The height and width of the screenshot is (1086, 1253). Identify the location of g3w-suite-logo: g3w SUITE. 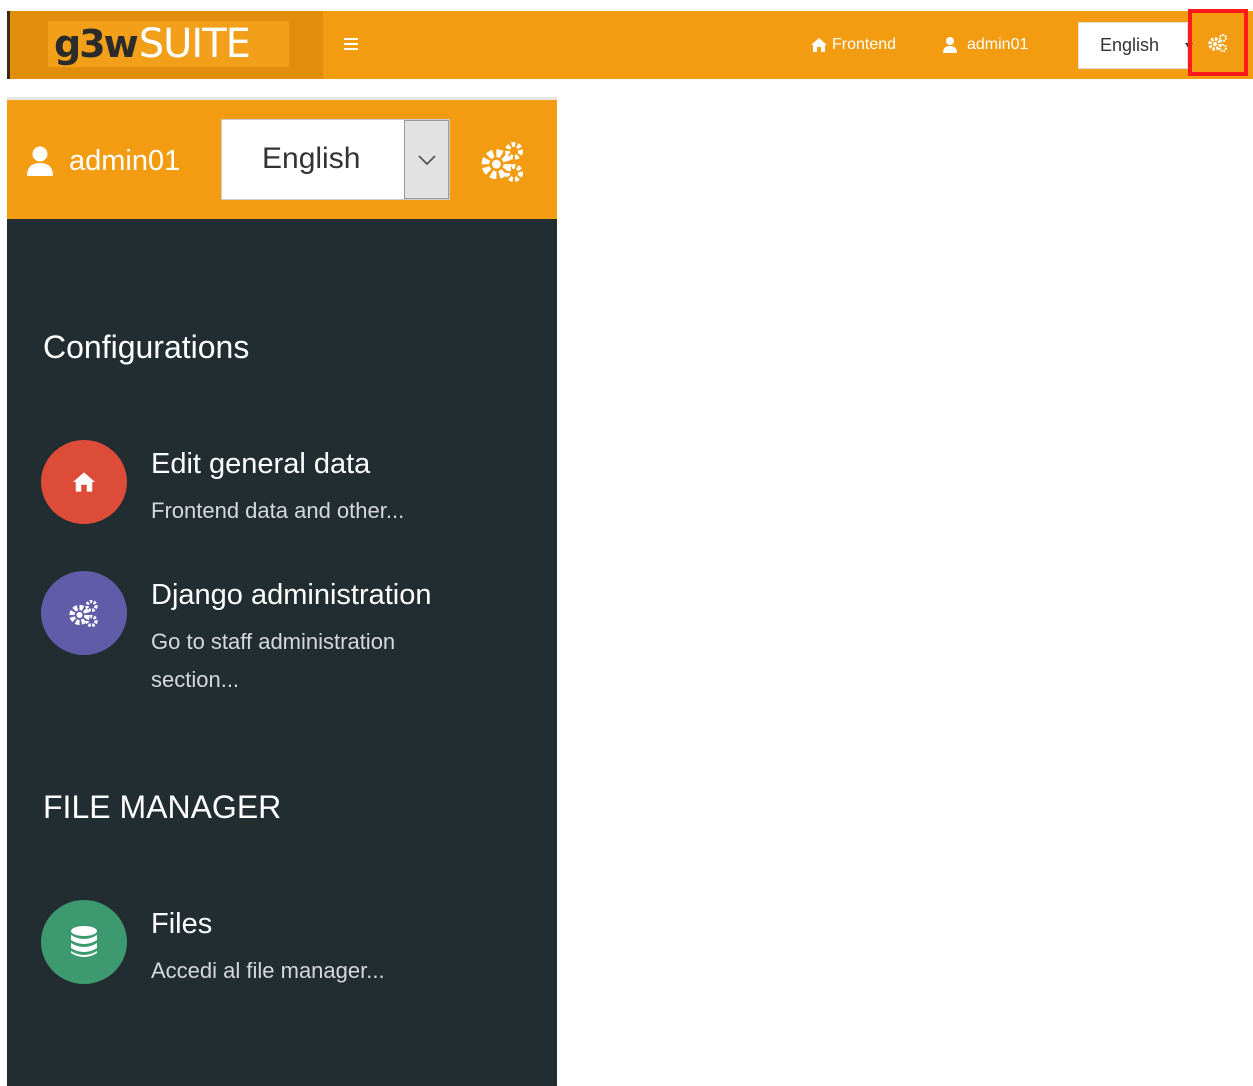
(168, 44).